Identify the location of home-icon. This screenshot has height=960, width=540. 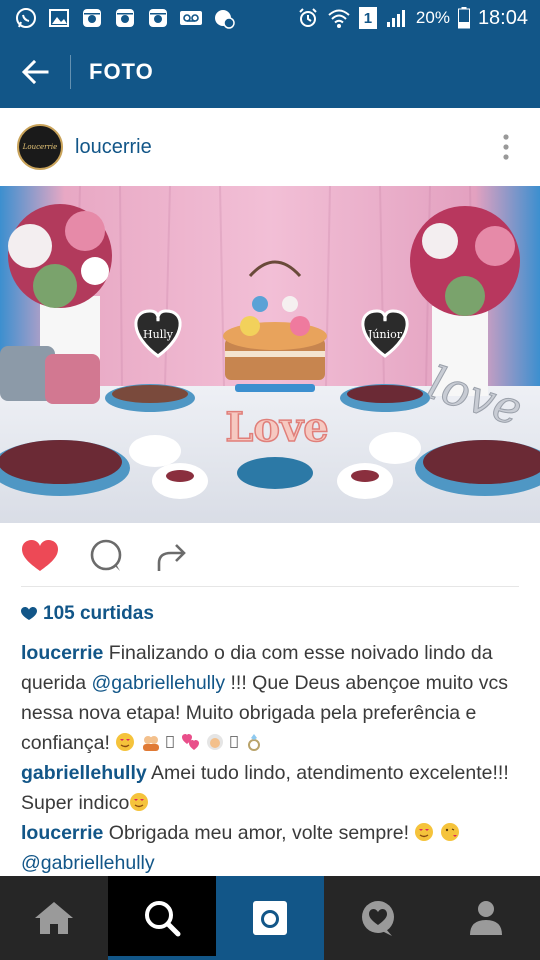
(54, 918).